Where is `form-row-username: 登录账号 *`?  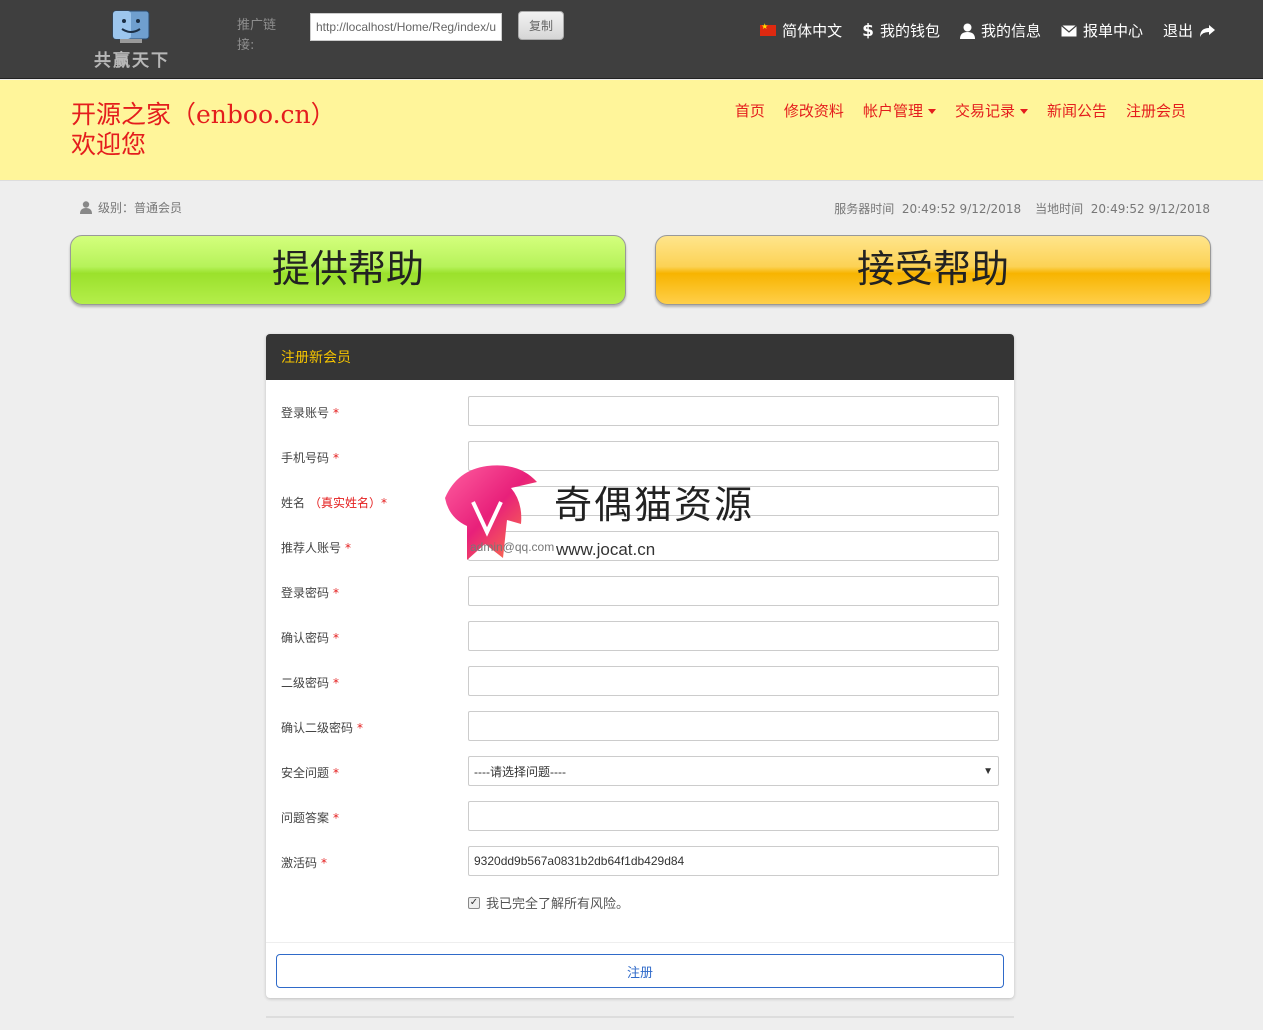
form-row-username: 登录账号 * is located at coordinates (640, 411).